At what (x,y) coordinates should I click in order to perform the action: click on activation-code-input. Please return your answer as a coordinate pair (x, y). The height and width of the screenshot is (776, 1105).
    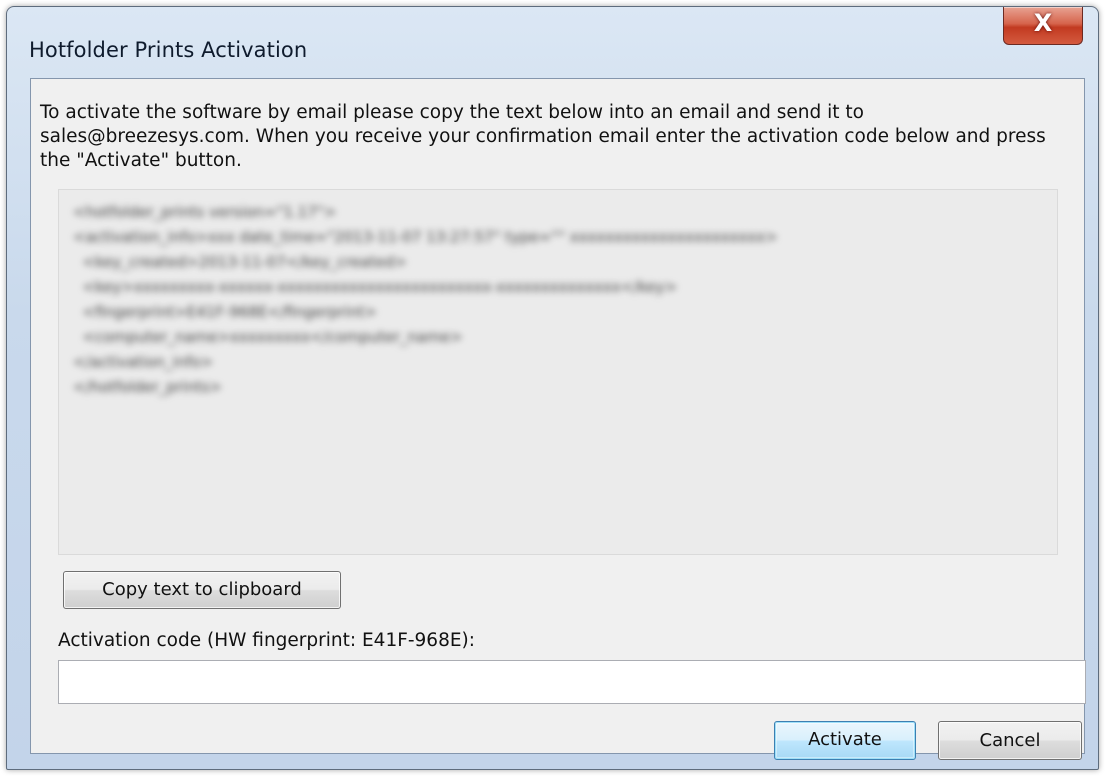
    Looking at the image, I should click on (572, 682).